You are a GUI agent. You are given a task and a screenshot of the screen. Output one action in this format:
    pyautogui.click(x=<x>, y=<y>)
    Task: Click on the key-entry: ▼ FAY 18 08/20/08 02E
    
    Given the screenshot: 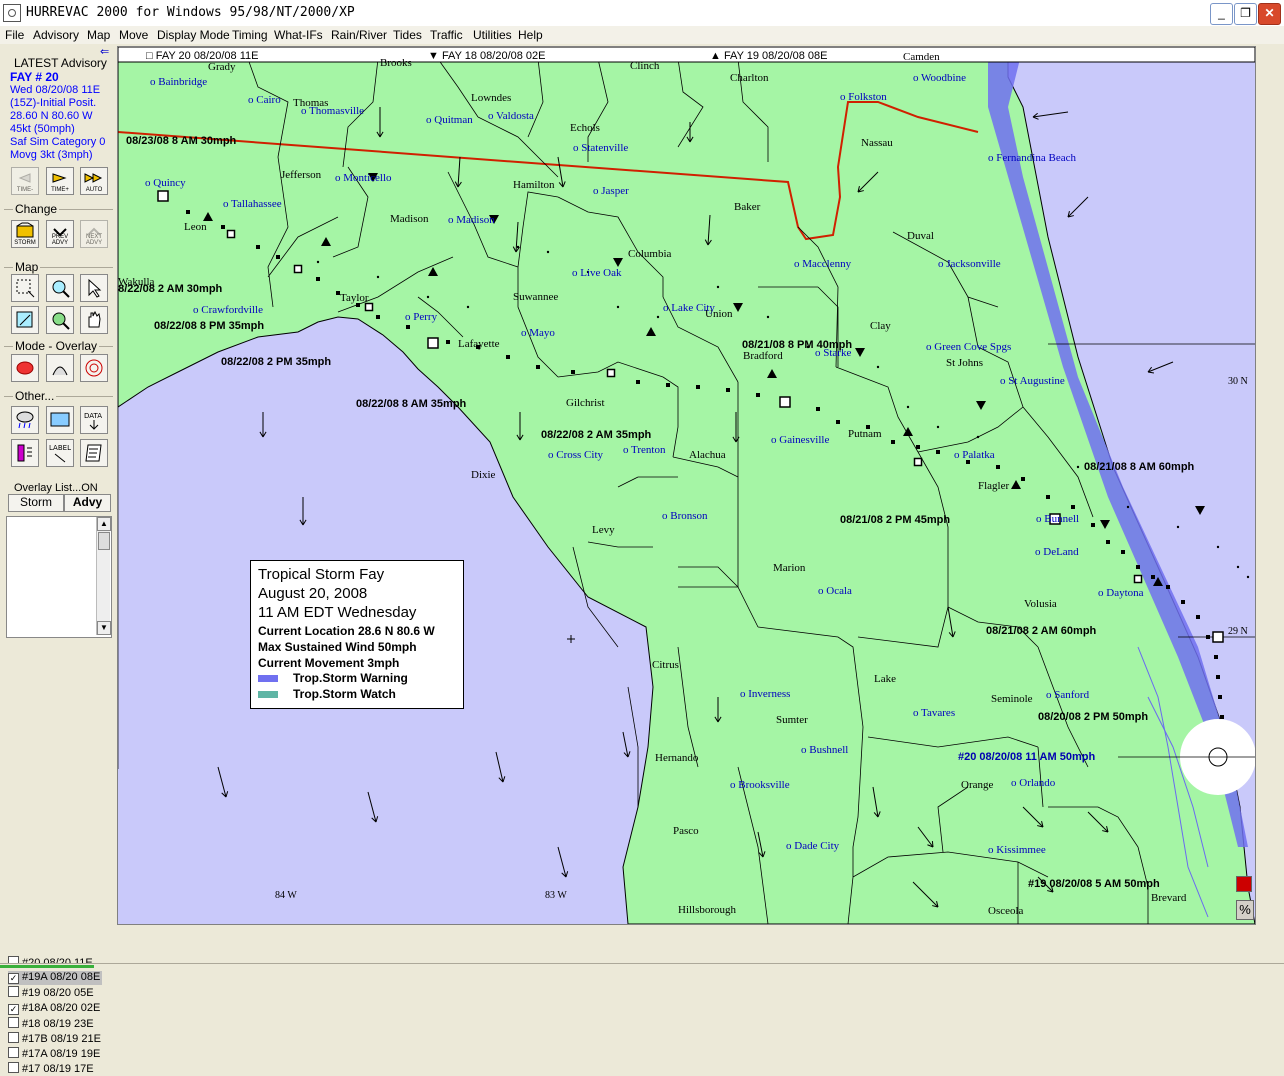 What is the action you would take?
    pyautogui.click(x=487, y=56)
    